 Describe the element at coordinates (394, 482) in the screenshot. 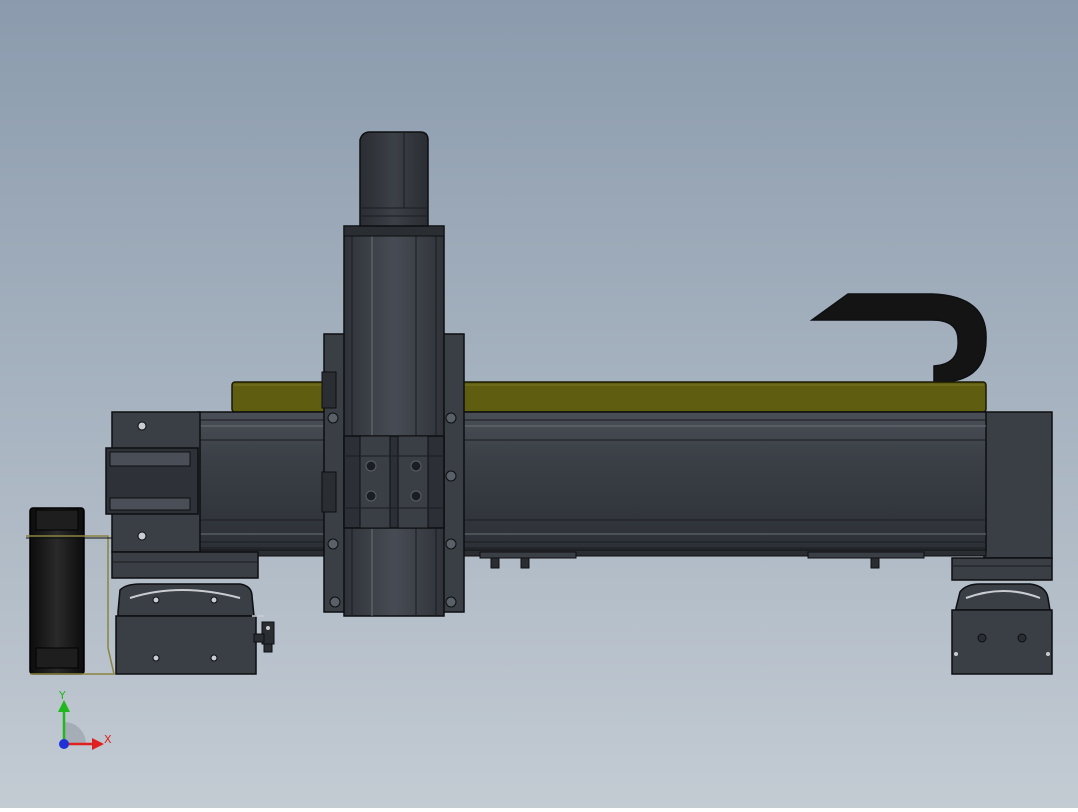

I see `y-axis-slider` at that location.